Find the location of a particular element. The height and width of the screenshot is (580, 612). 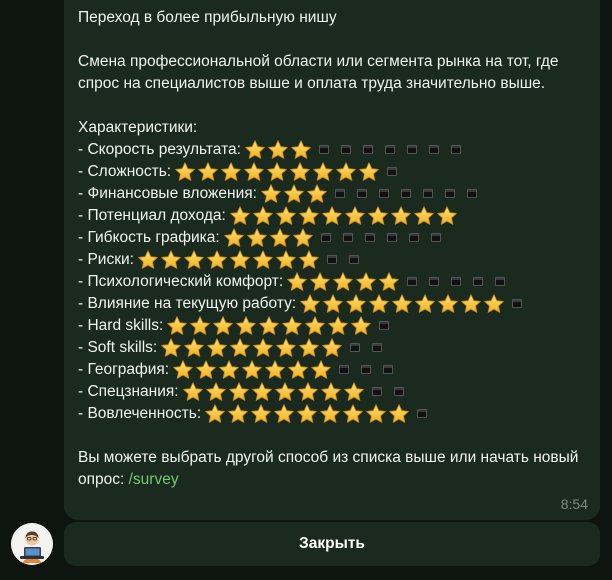

message-title: Переход в более прибыльную нишу is located at coordinates (207, 17).